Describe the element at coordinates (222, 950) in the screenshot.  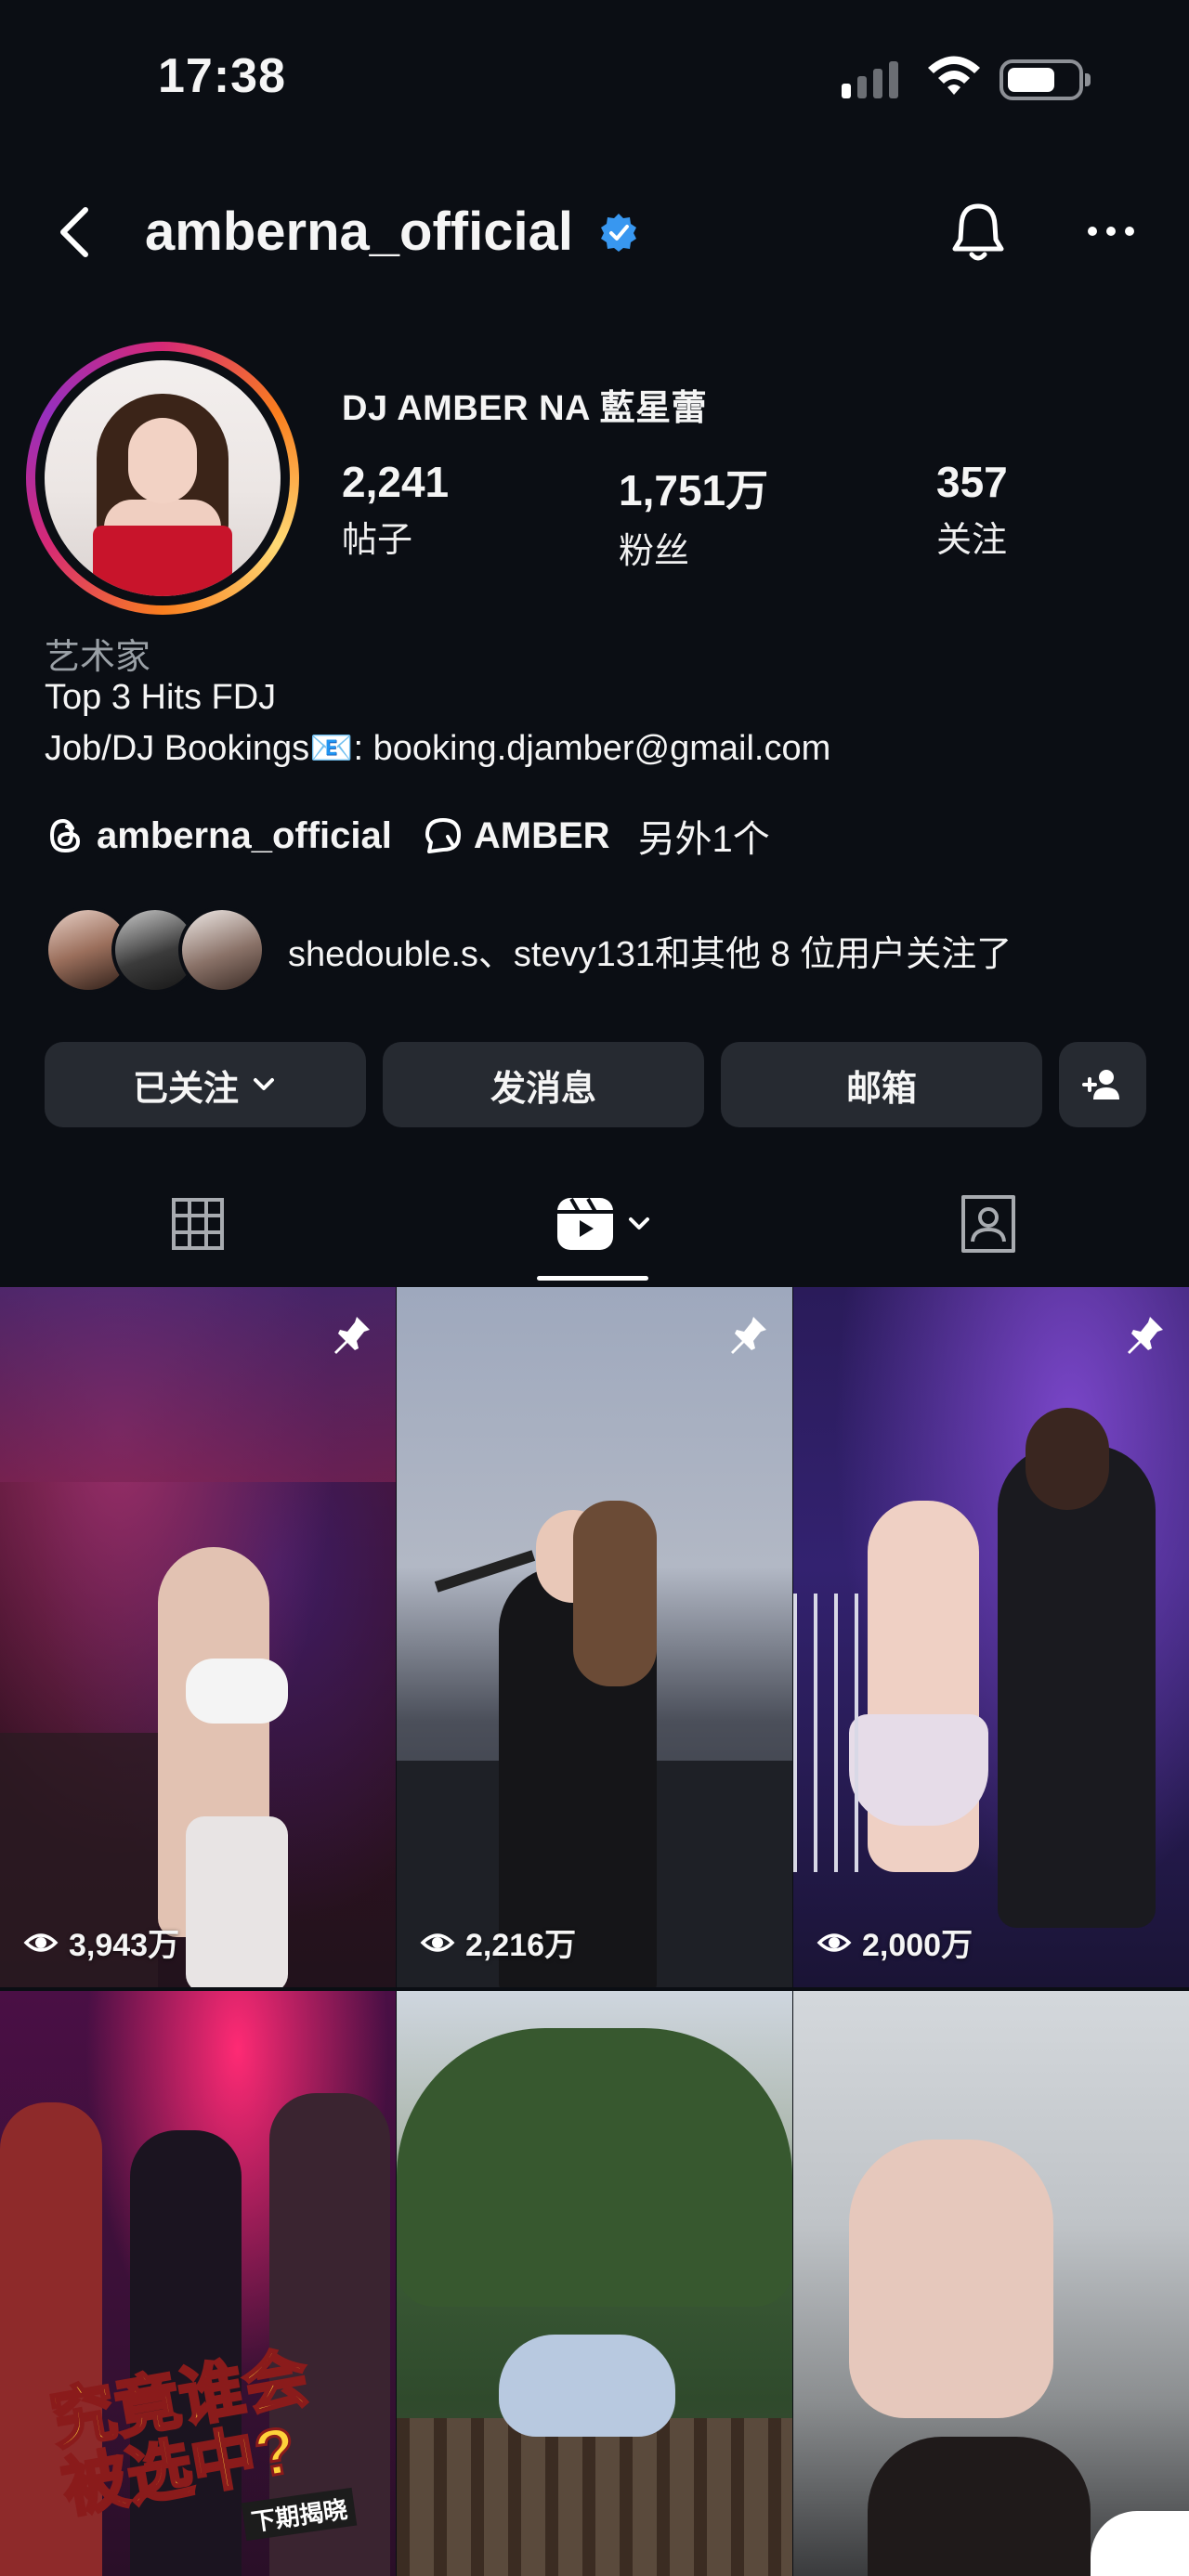
I see `mutual-follower-avatar` at that location.